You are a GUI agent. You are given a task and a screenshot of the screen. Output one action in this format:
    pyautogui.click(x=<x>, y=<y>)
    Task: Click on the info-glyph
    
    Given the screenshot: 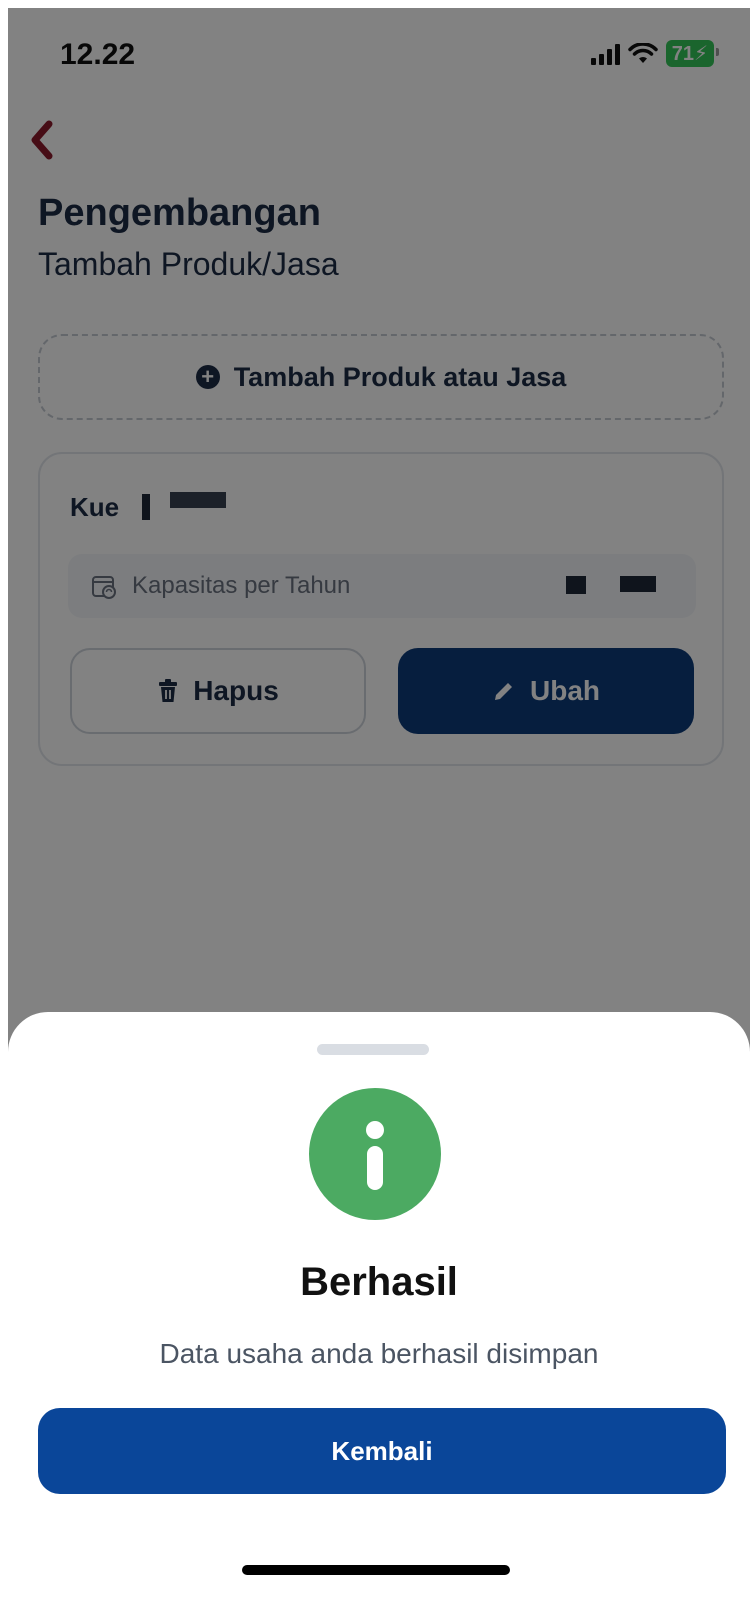 What is the action you would take?
    pyautogui.click(x=375, y=1155)
    